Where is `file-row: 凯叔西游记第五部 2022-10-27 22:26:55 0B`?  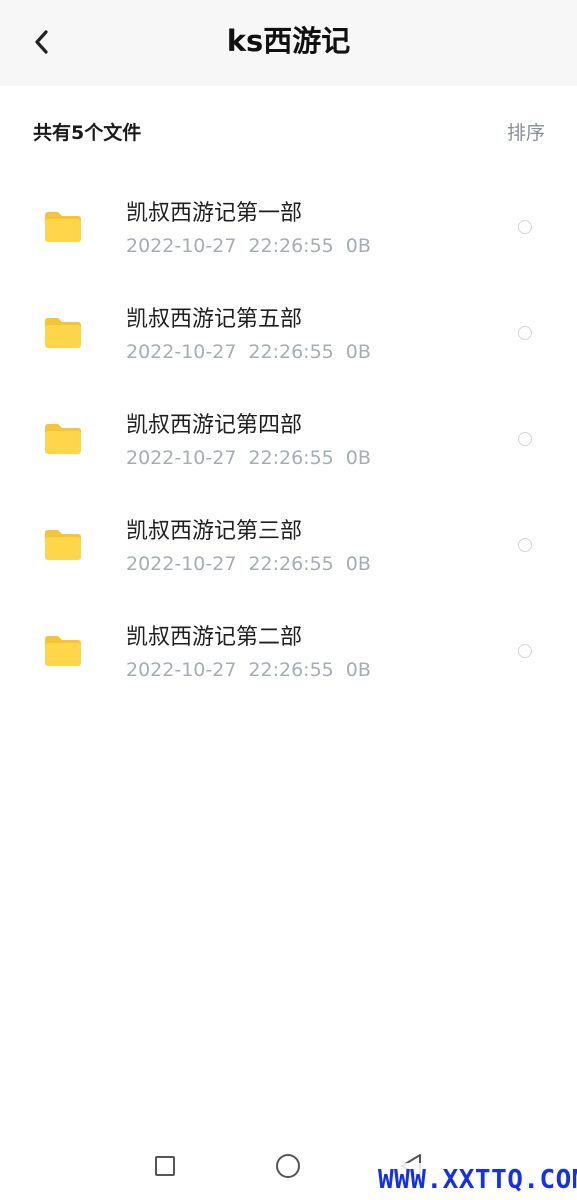 file-row: 凯叔西游记第五部 2022-10-27 22:26:55 0B is located at coordinates (288, 335).